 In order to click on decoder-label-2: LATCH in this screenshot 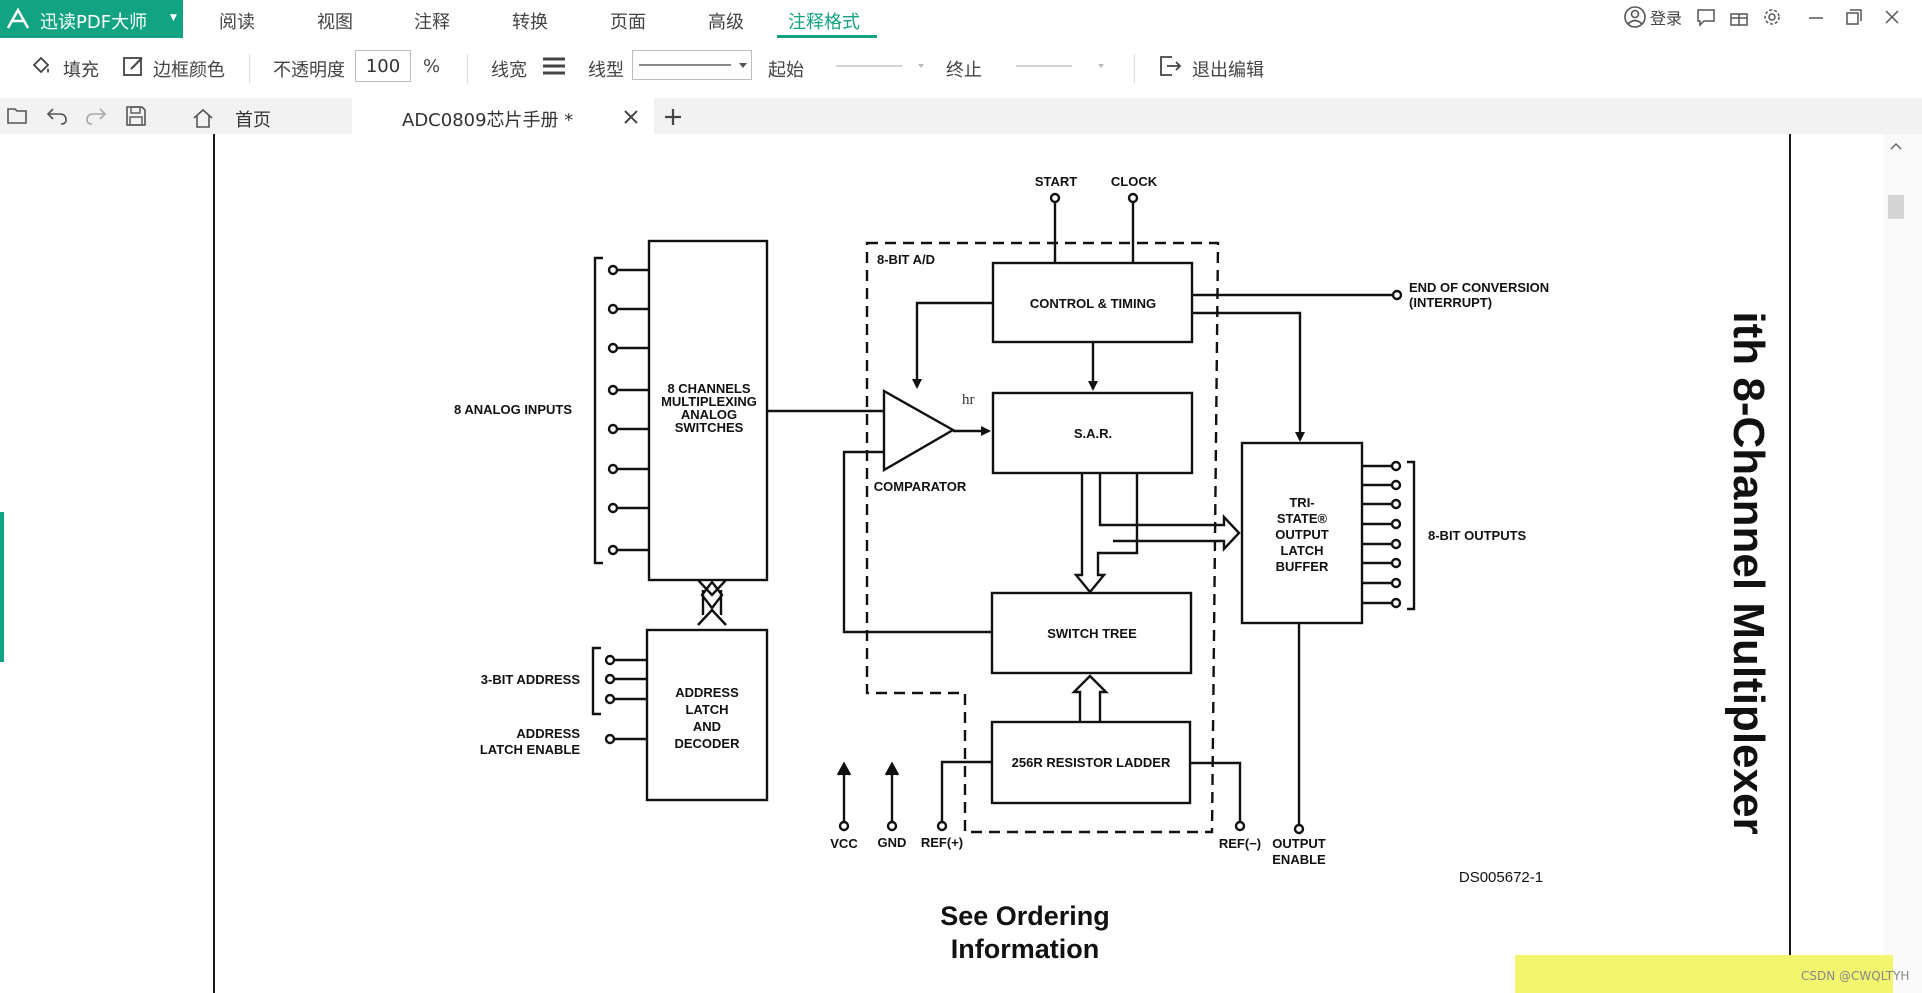, I will do `click(706, 709)`.